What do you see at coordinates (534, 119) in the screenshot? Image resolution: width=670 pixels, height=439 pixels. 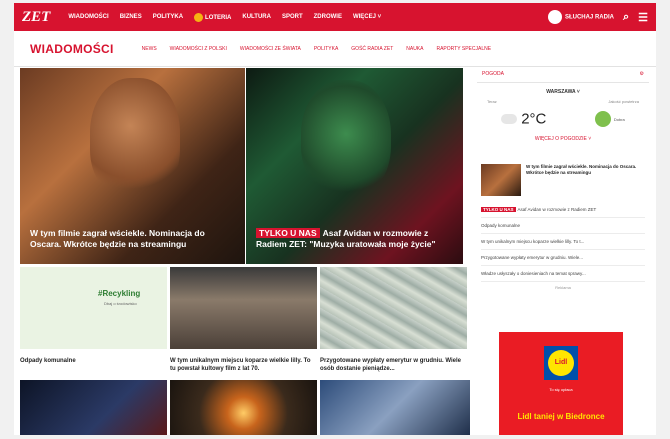 I see `temperature: 2°C` at bounding box center [534, 119].